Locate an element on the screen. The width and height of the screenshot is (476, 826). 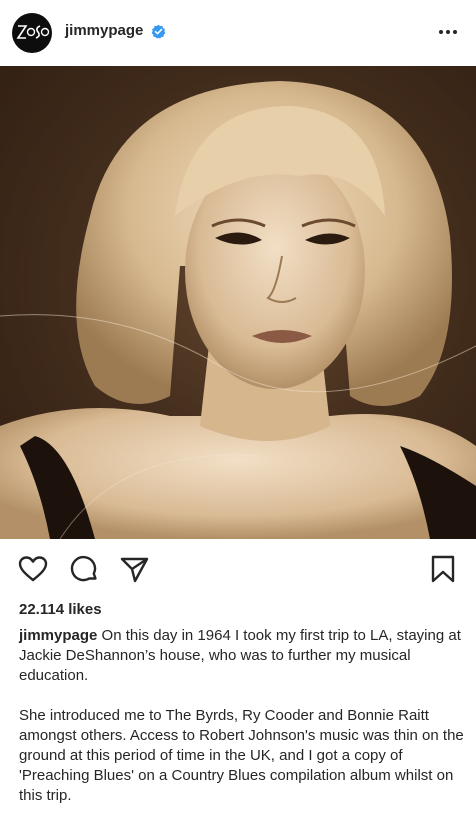
avatar is located at coordinates (32, 33).